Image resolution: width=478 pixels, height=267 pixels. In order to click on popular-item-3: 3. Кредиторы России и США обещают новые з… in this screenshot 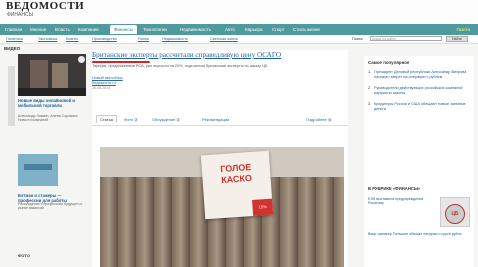, I will do `click(420, 106)`.